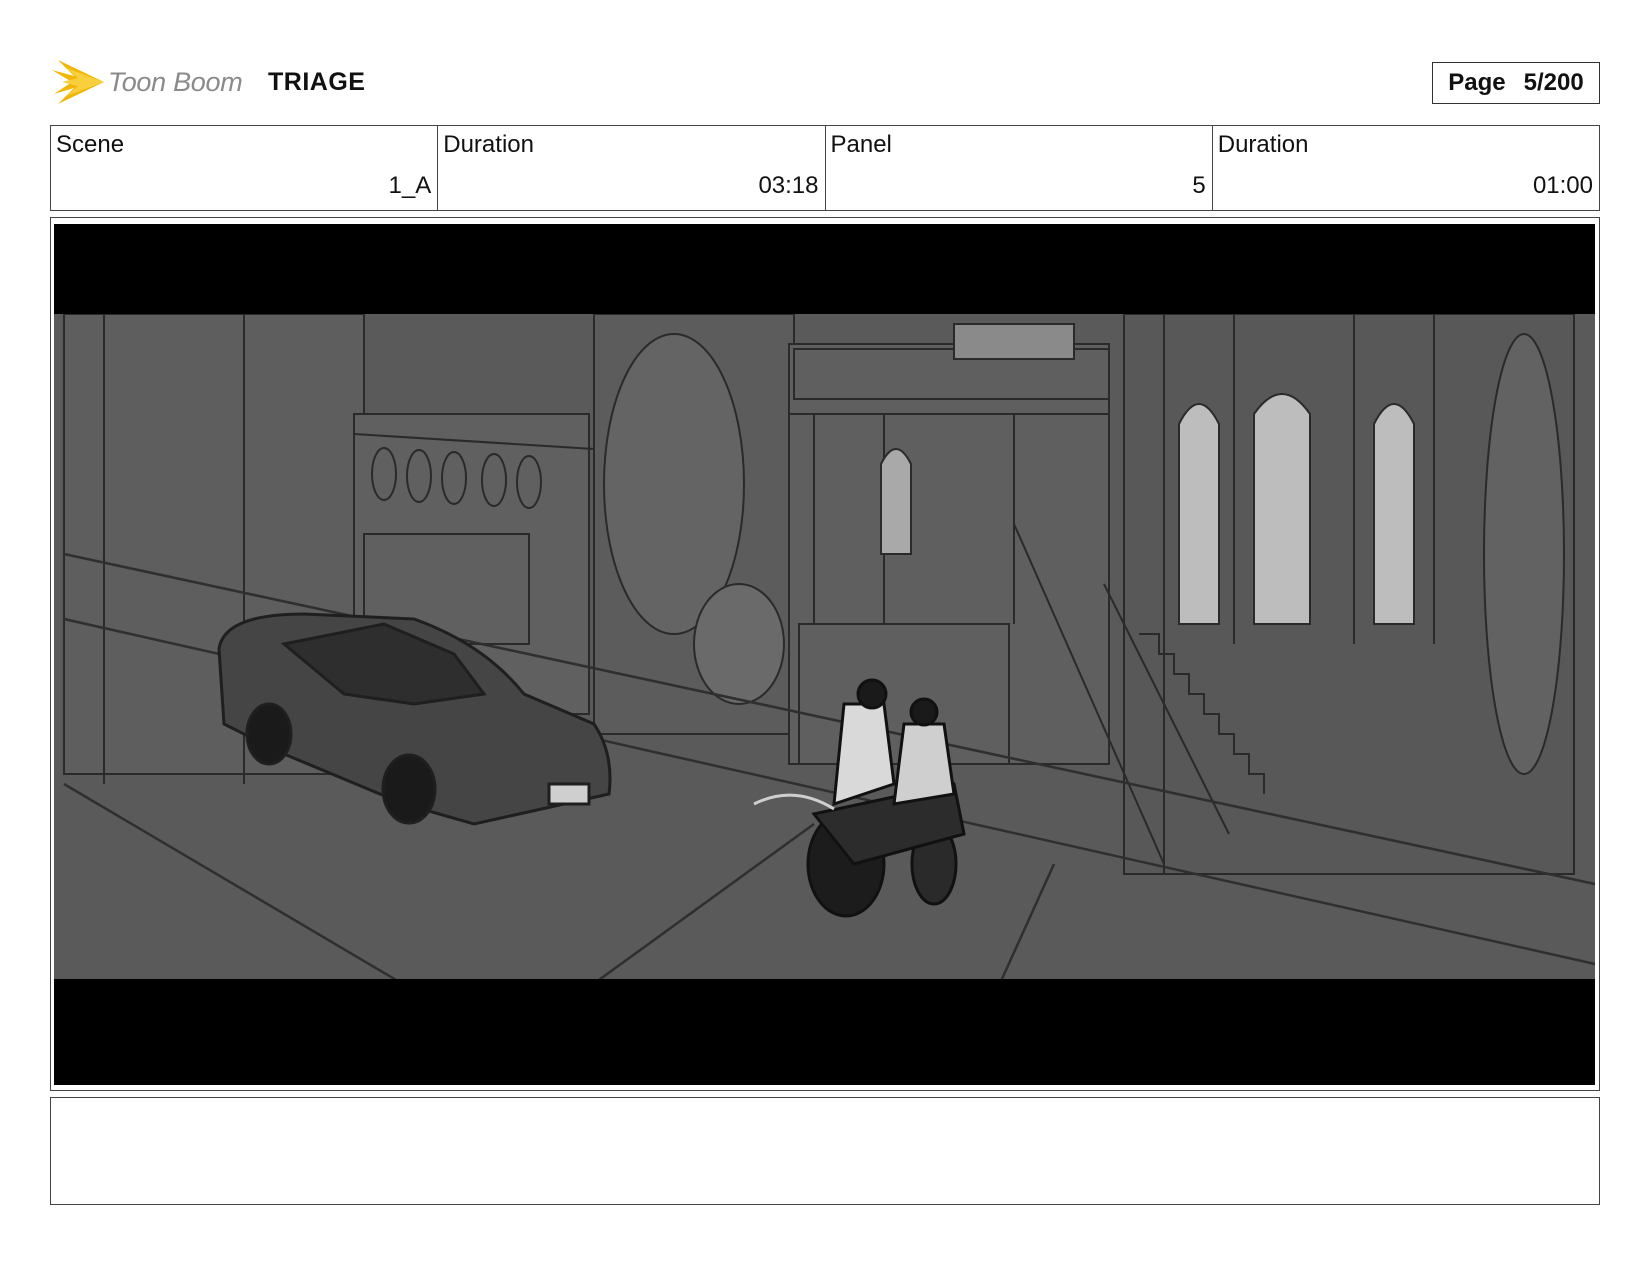 Image resolution: width=1650 pixels, height=1275 pixels. I want to click on scene-duration-value: 03:18, so click(788, 185).